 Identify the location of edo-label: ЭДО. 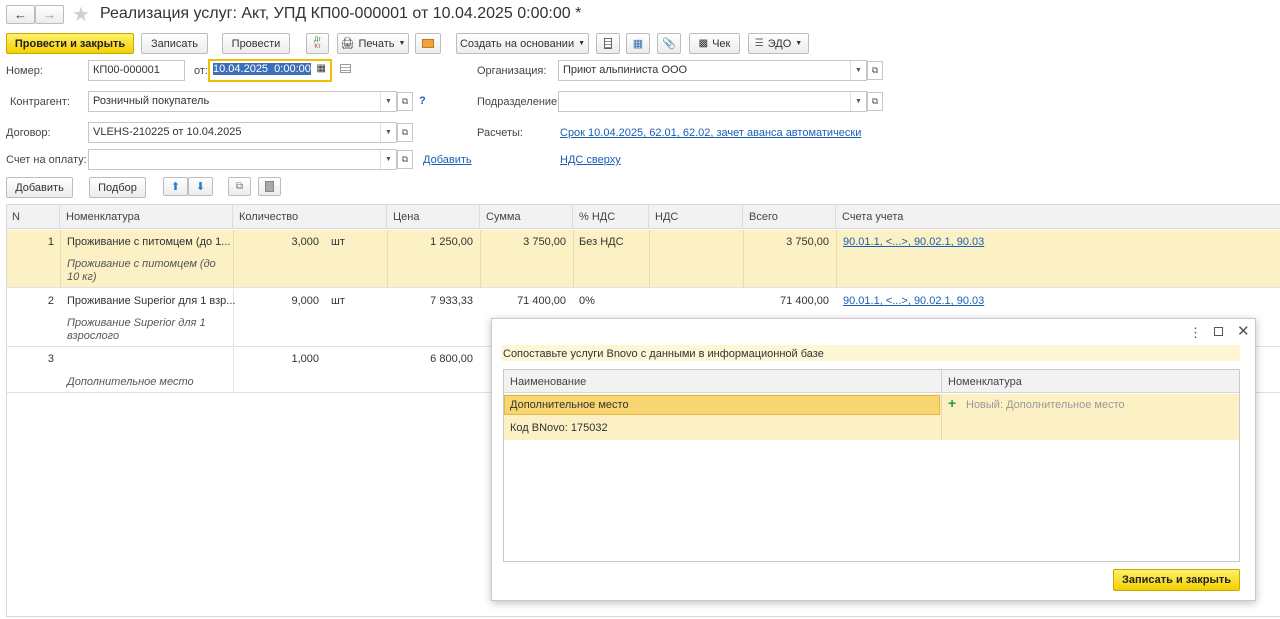
(779, 43).